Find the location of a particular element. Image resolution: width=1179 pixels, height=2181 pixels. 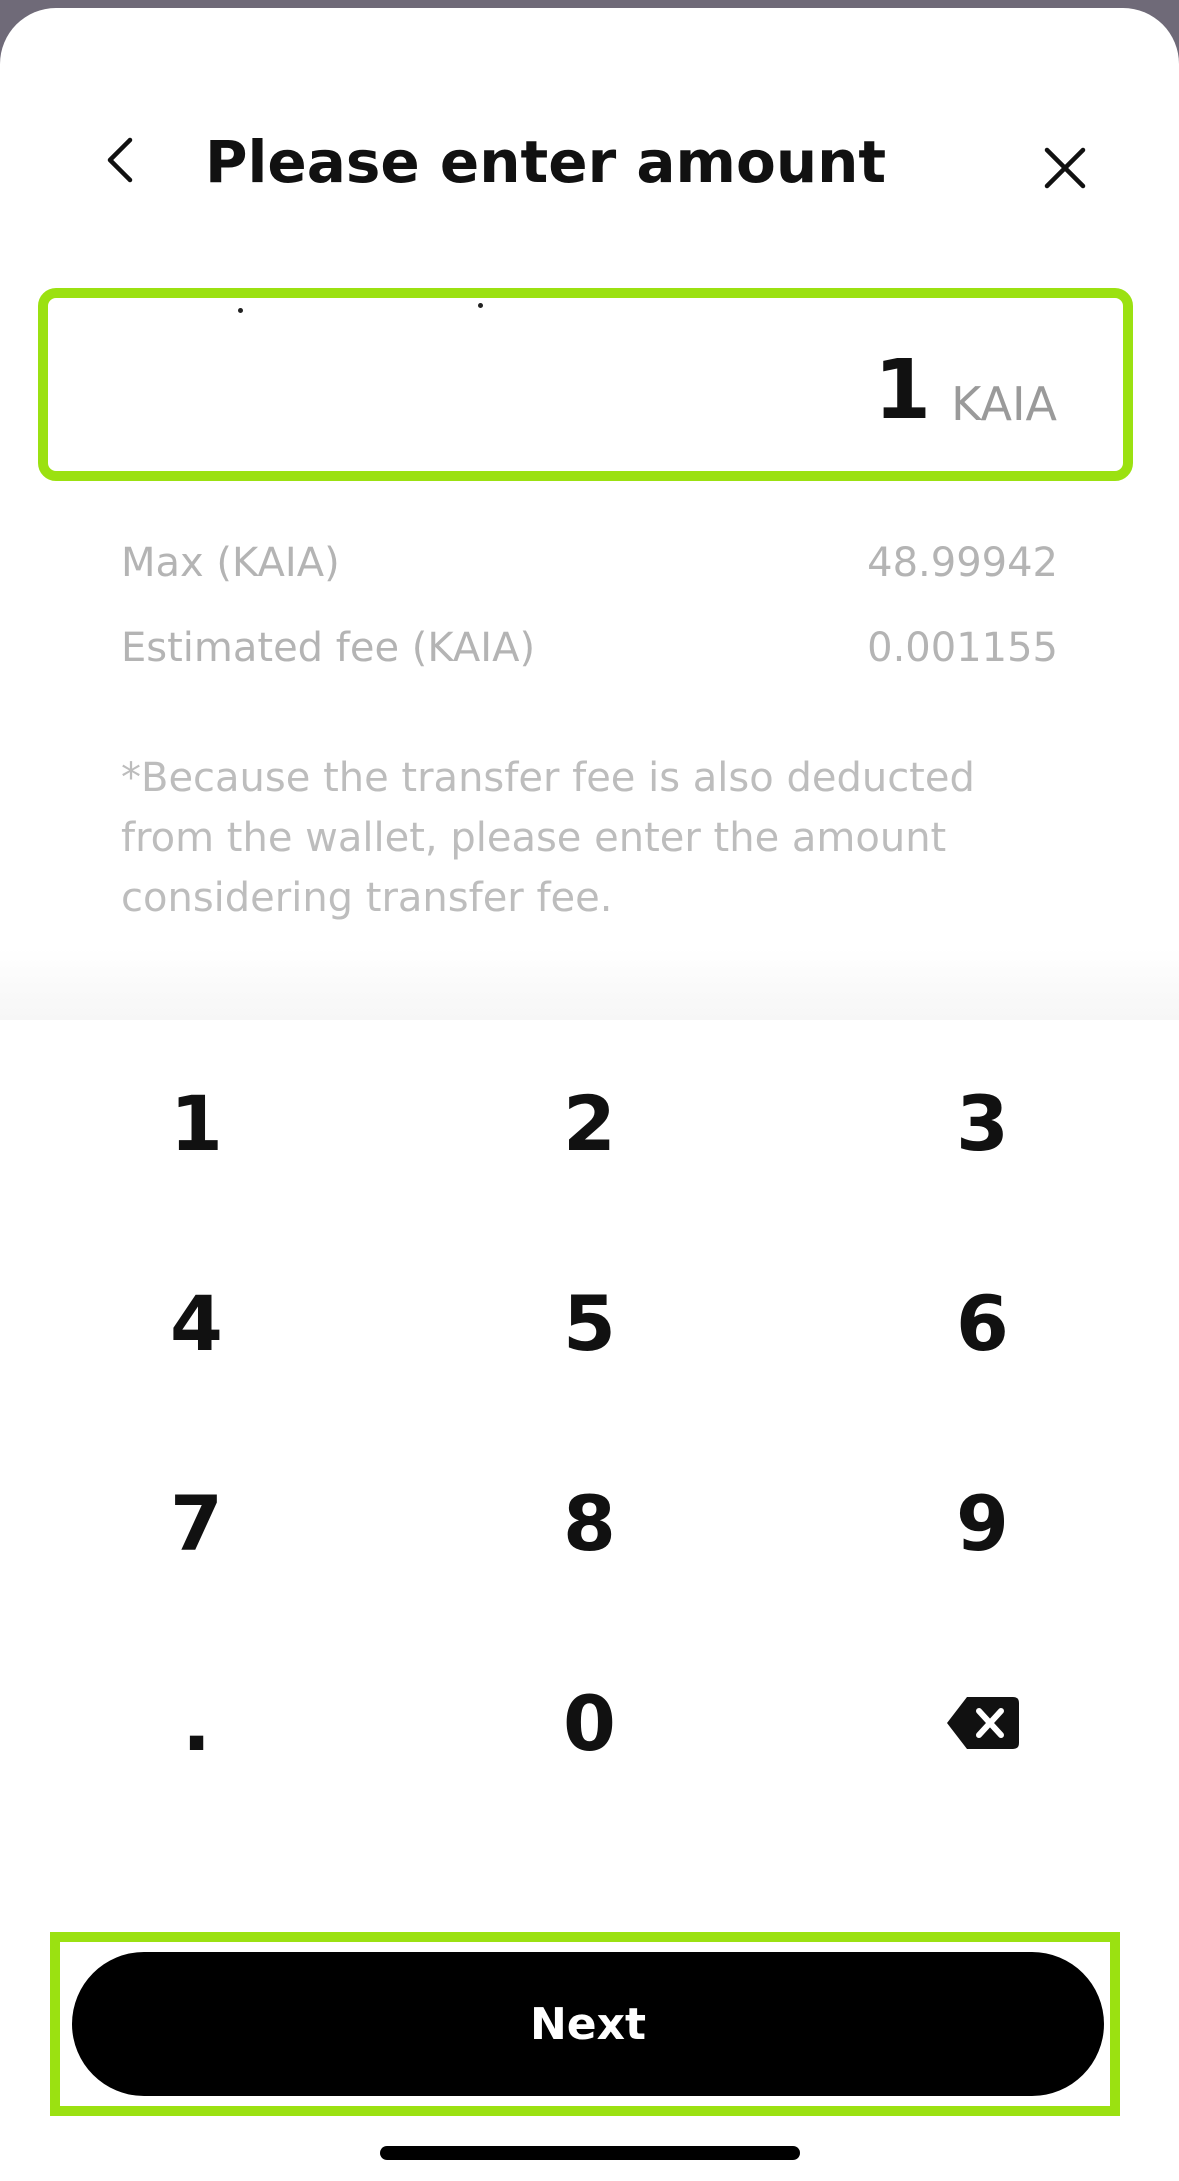

backspace-button is located at coordinates (982, 1723).